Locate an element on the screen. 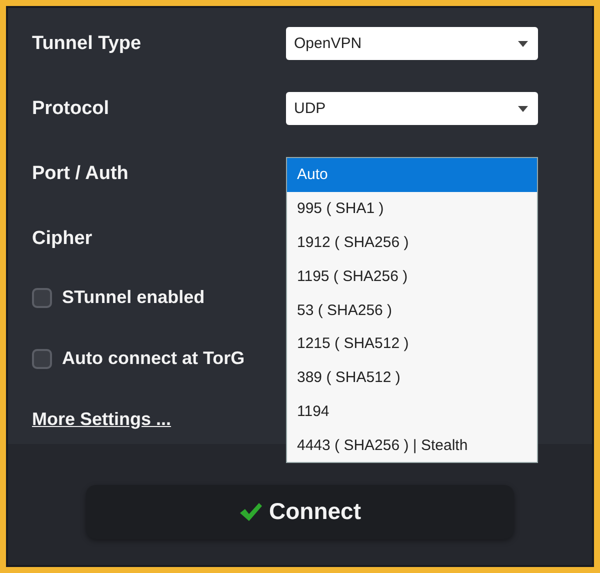  checkbox-label: STunnel enabled is located at coordinates (133, 297).